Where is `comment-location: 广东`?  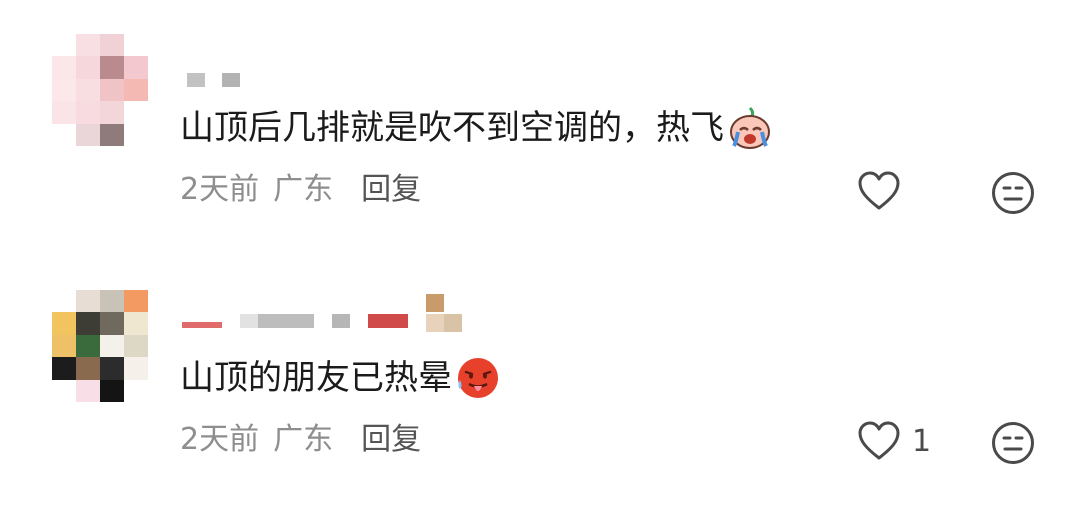
comment-location: 广东 is located at coordinates (303, 439).